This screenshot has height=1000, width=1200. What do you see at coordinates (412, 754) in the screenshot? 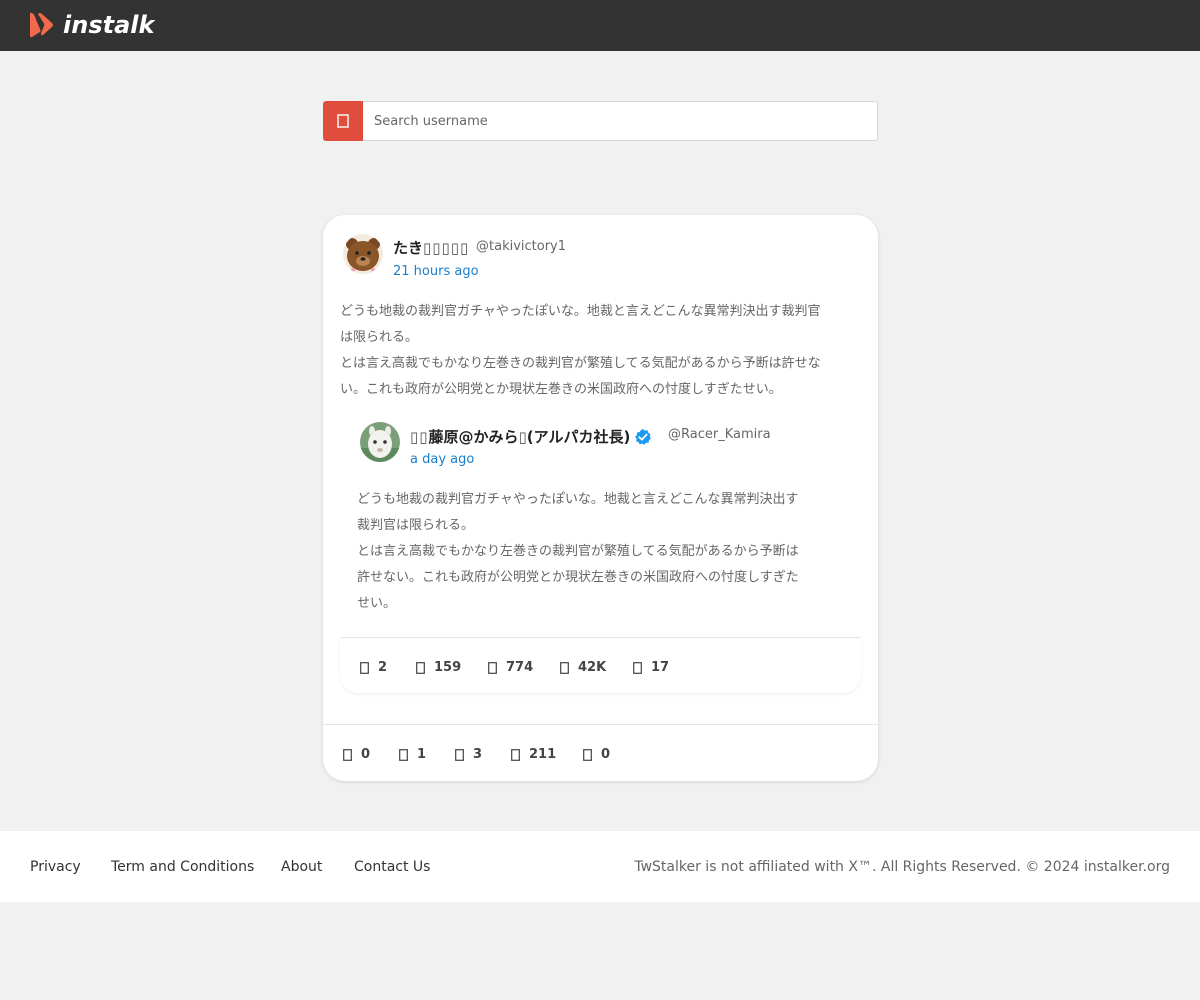
I see `retweet-count: 1` at bounding box center [412, 754].